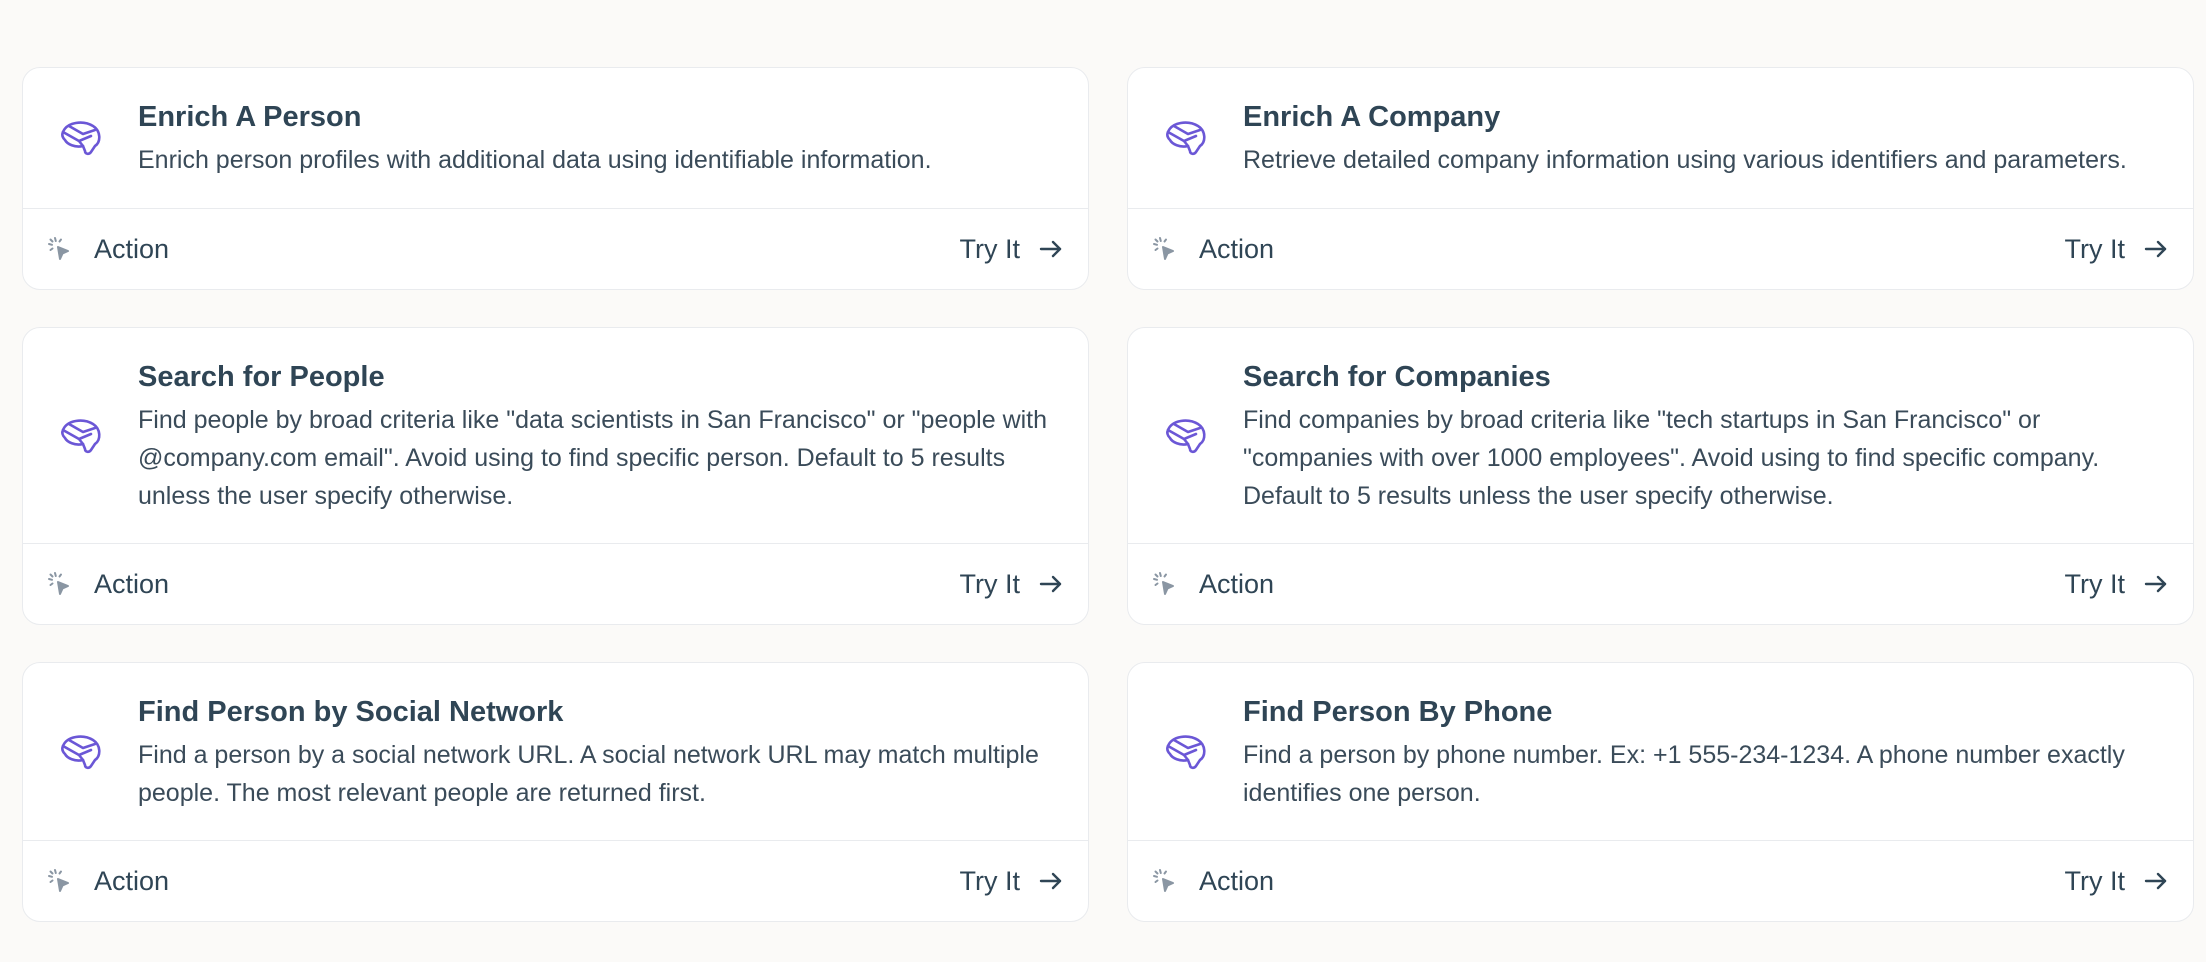 The image size is (2206, 962). What do you see at coordinates (261, 376) in the screenshot?
I see `card-title: Search for People` at bounding box center [261, 376].